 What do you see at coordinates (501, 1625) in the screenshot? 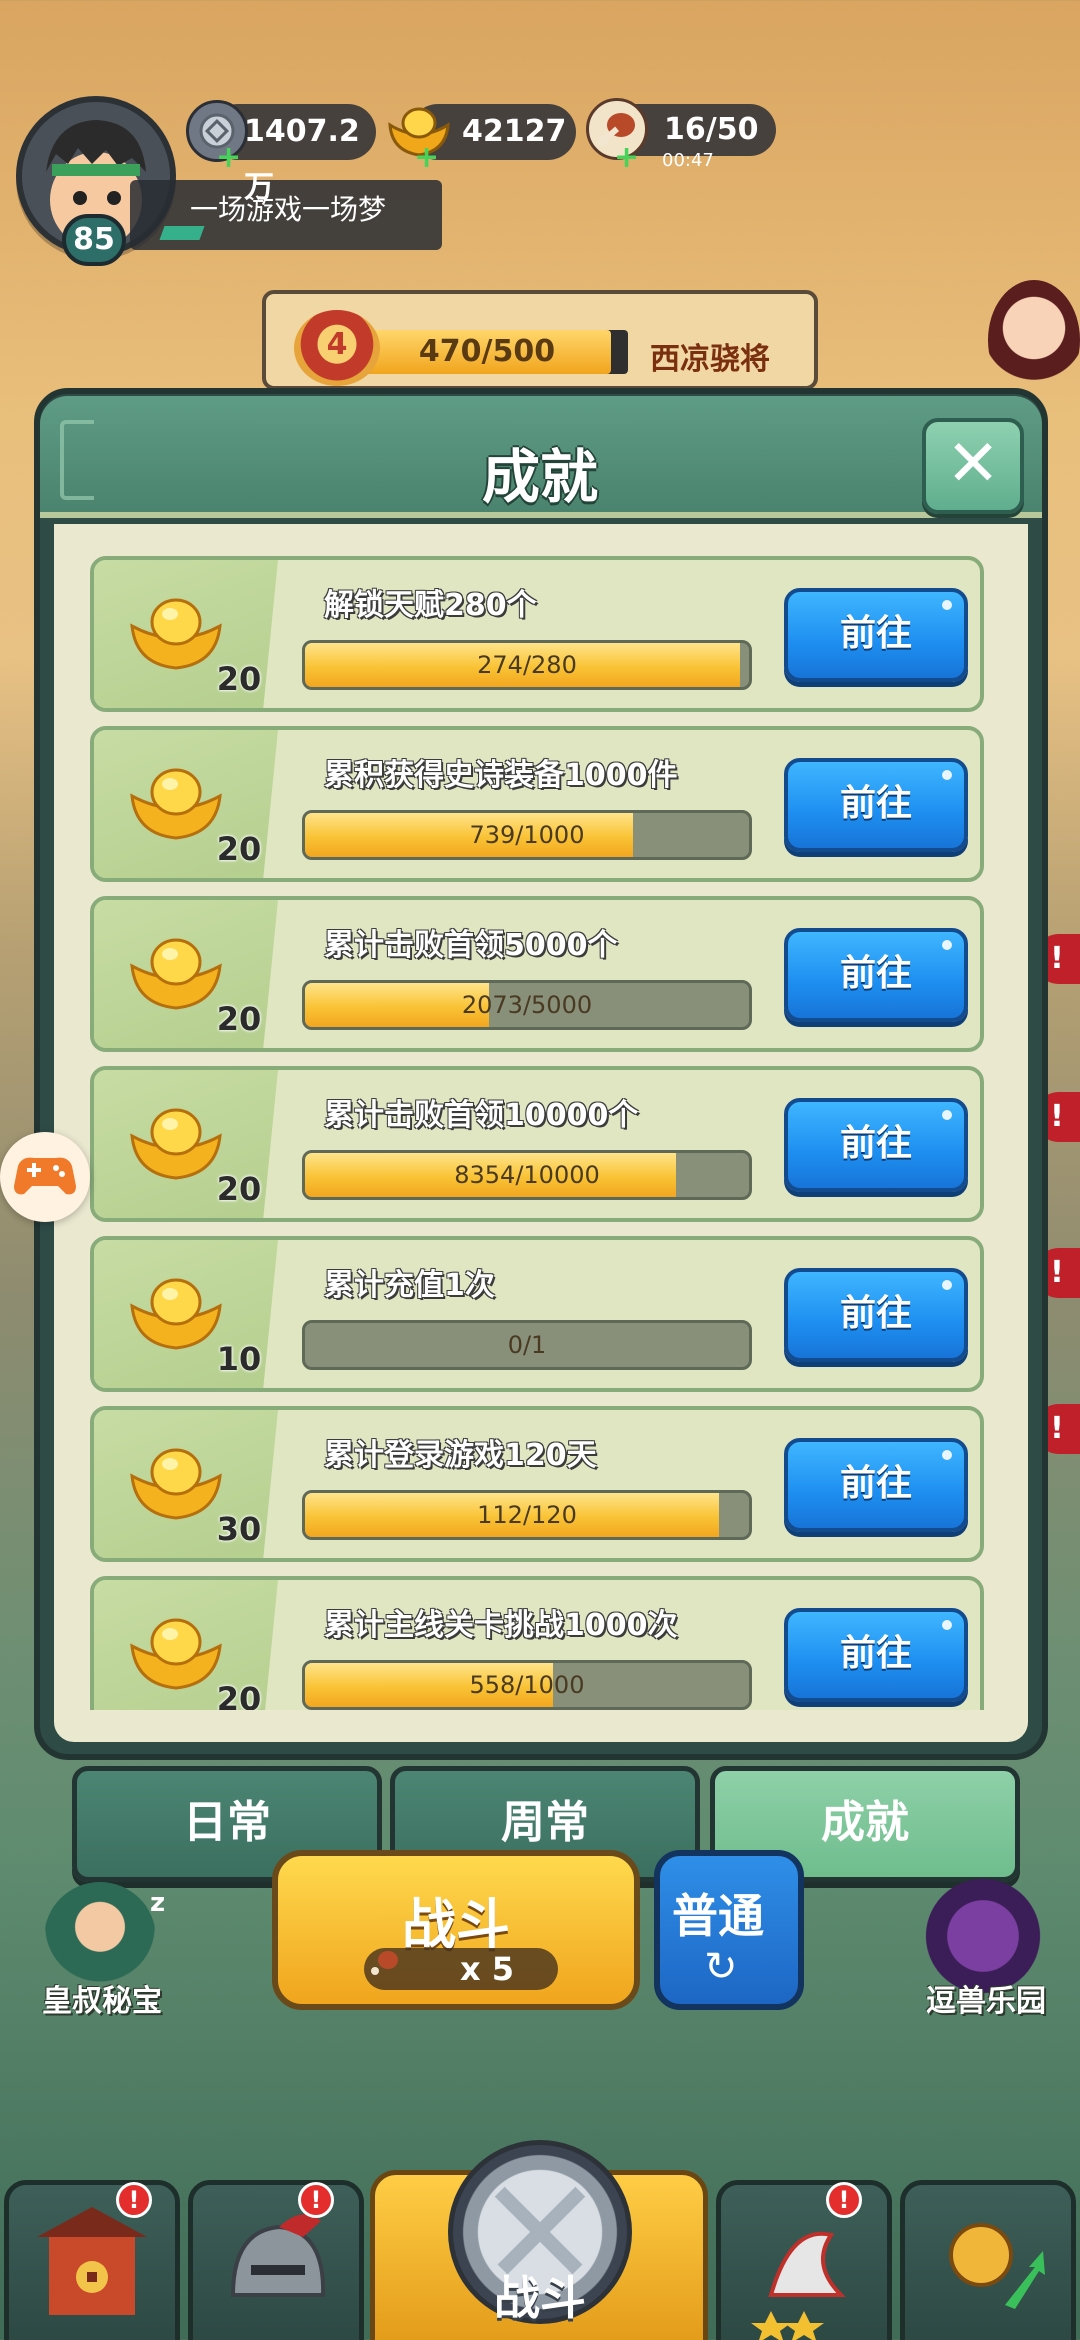
I see `achievement-title: 累计主线关卡挑战1000次` at bounding box center [501, 1625].